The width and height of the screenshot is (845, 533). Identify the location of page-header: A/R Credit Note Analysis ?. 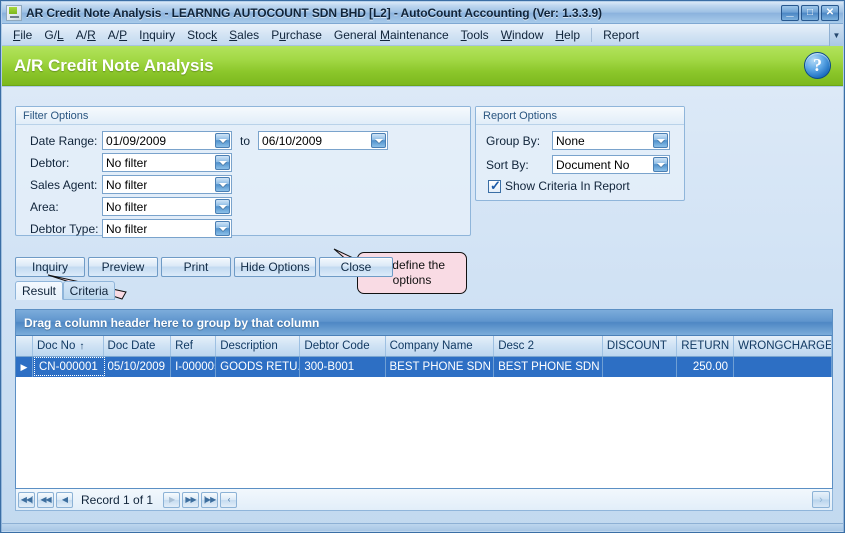
(422, 66).